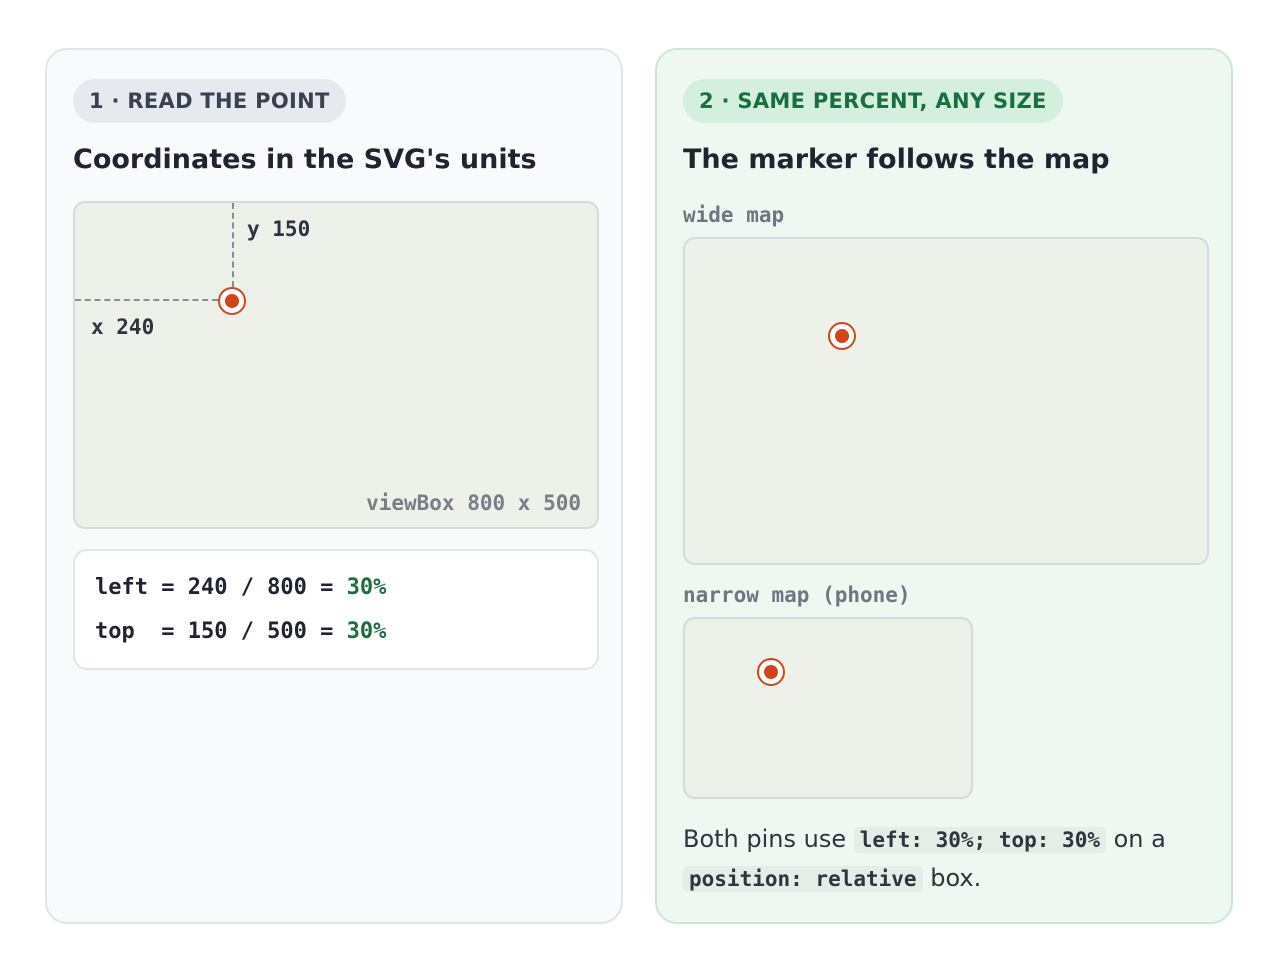 This screenshot has height=978, width=1280. Describe the element at coordinates (241, 587) in the screenshot. I see `left-formula: left = 240 / 800 = 30%` at that location.